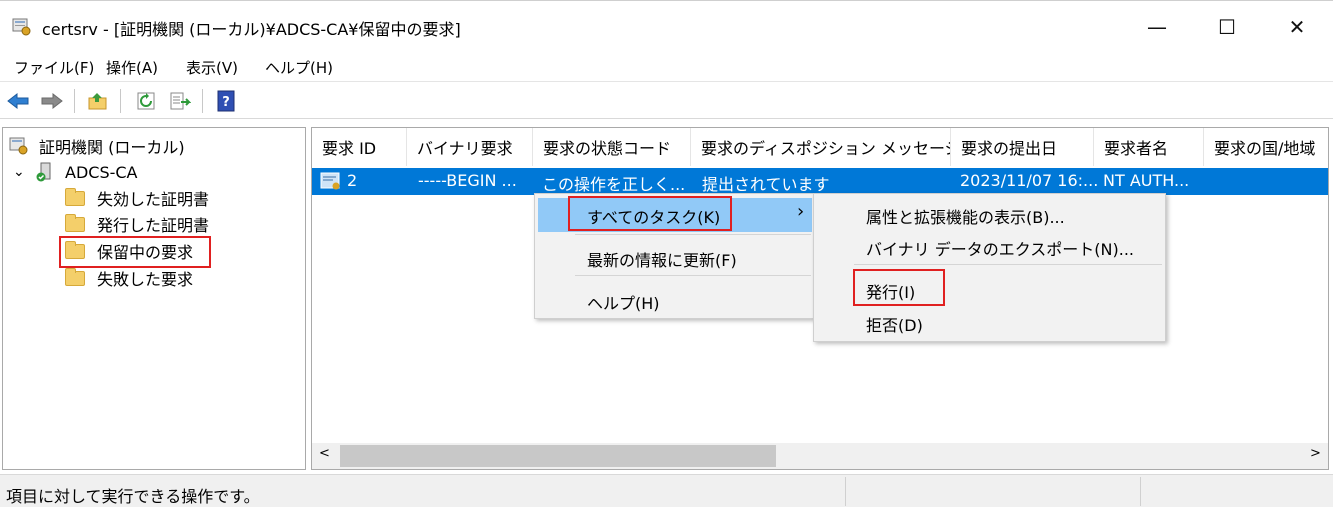 This screenshot has height=507, width=1333. What do you see at coordinates (133, 496) in the screenshot?
I see `status-text: 項目に対して実行できる操作です。` at bounding box center [133, 496].